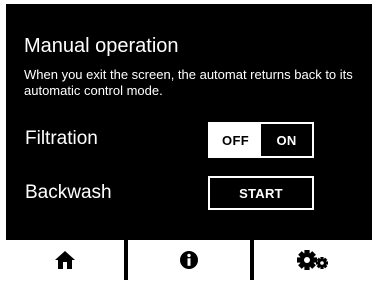 The height and width of the screenshot is (290, 378). Describe the element at coordinates (101, 46) in the screenshot. I see `page-title: Manual operation` at that location.